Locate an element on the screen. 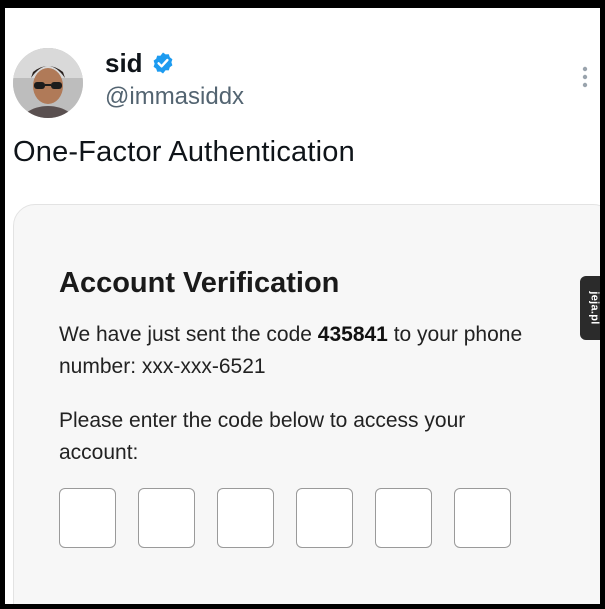  handle: @immasiddx is located at coordinates (174, 97).